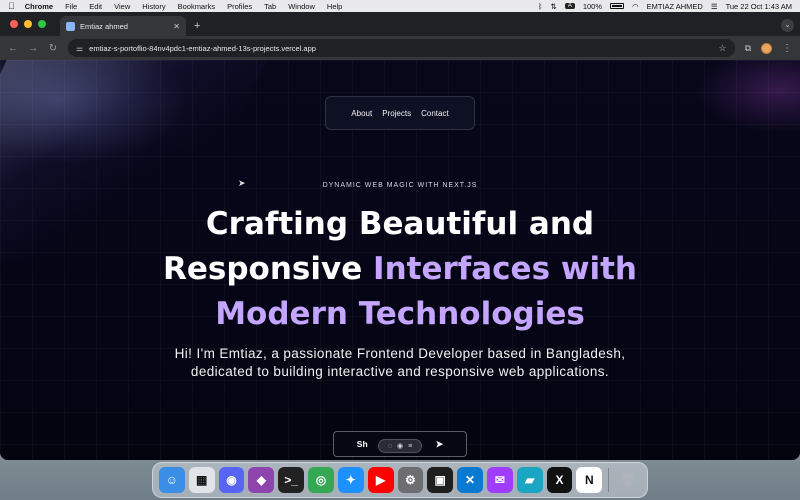 The image size is (800, 500). Describe the element at coordinates (301, 6) in the screenshot. I see `menu-window: Window` at that location.